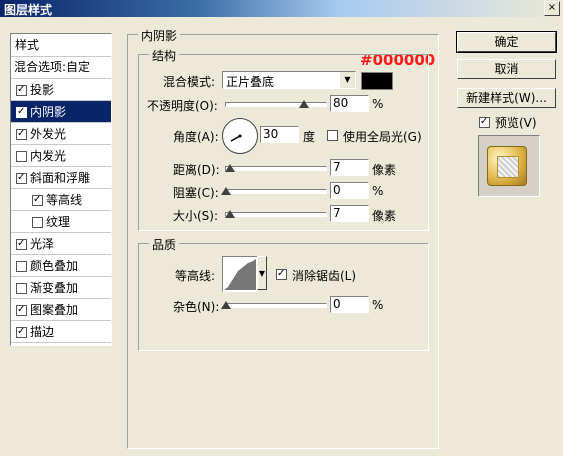 Image resolution: width=563 pixels, height=456 pixels. I want to click on angle-dial, so click(240, 136).